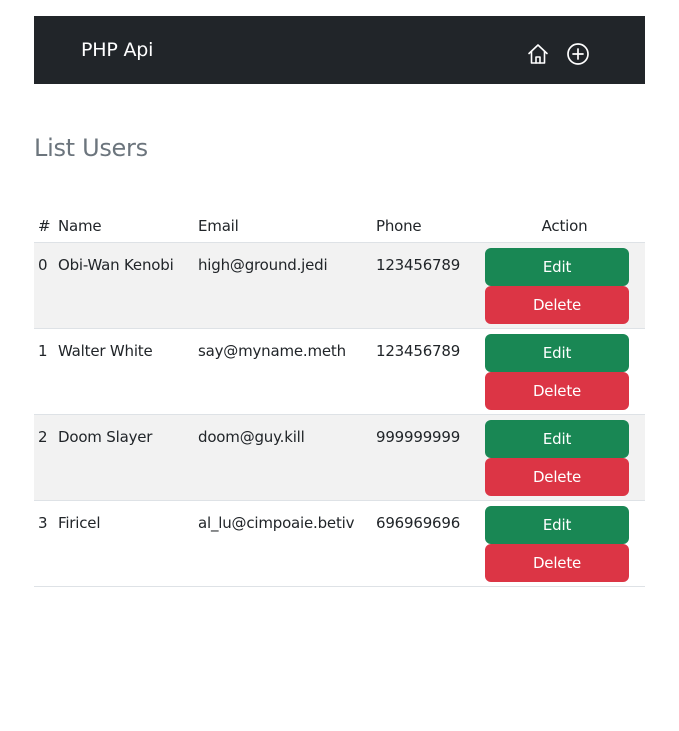 The image size is (679, 731). Describe the element at coordinates (46, 226) in the screenshot. I see `header-index: #` at that location.